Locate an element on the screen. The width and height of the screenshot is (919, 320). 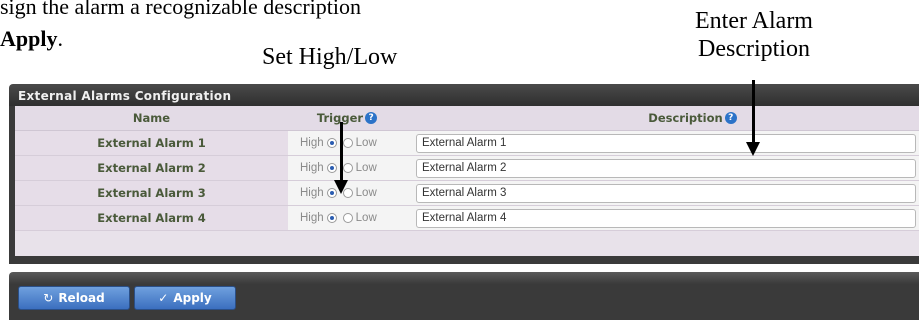
panel-title: External Alarms Configuration is located at coordinates (125, 96).